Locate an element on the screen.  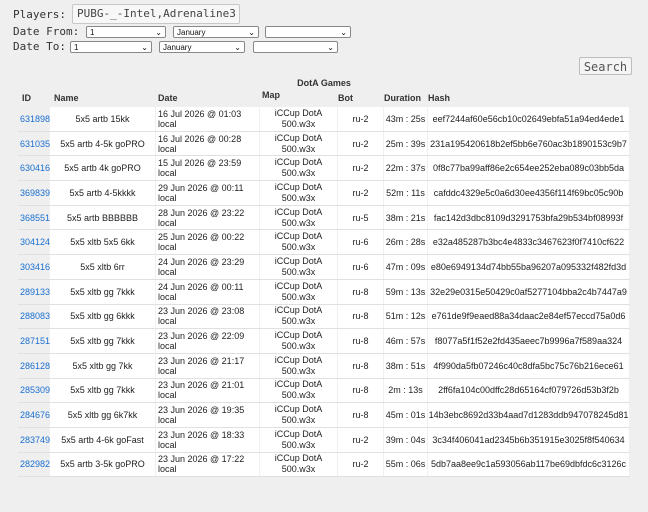
game-hash-cell: e761de9f9eaed88a34daac2e84ef57eccd75a0d6 is located at coordinates (529, 316).